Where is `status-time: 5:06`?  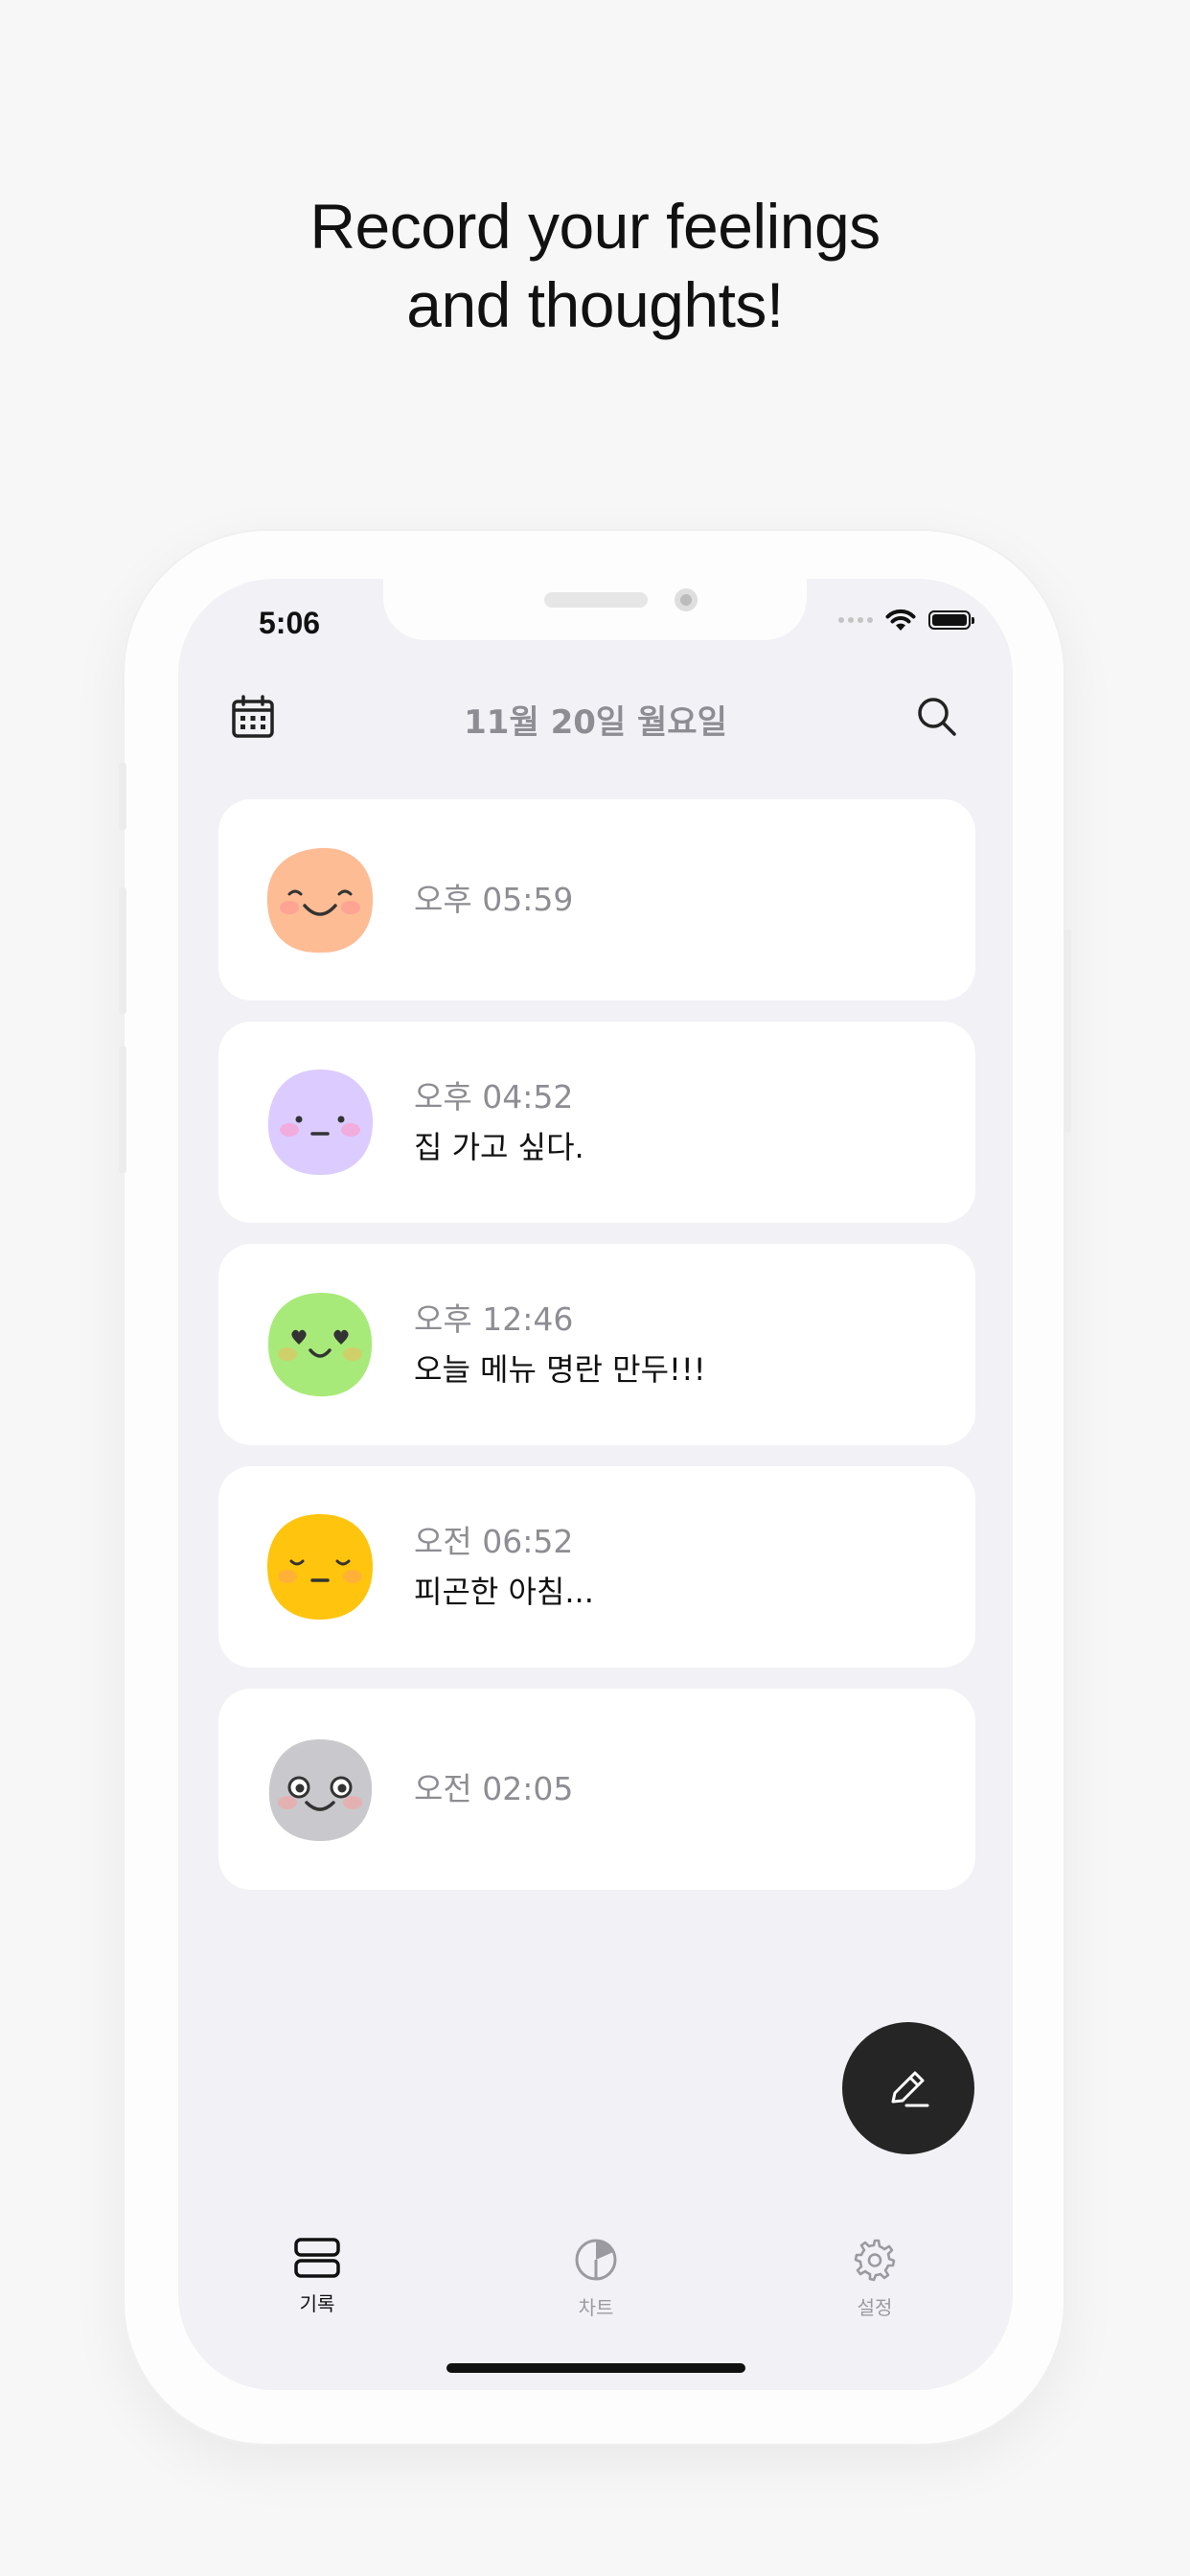 status-time: 5:06 is located at coordinates (290, 623).